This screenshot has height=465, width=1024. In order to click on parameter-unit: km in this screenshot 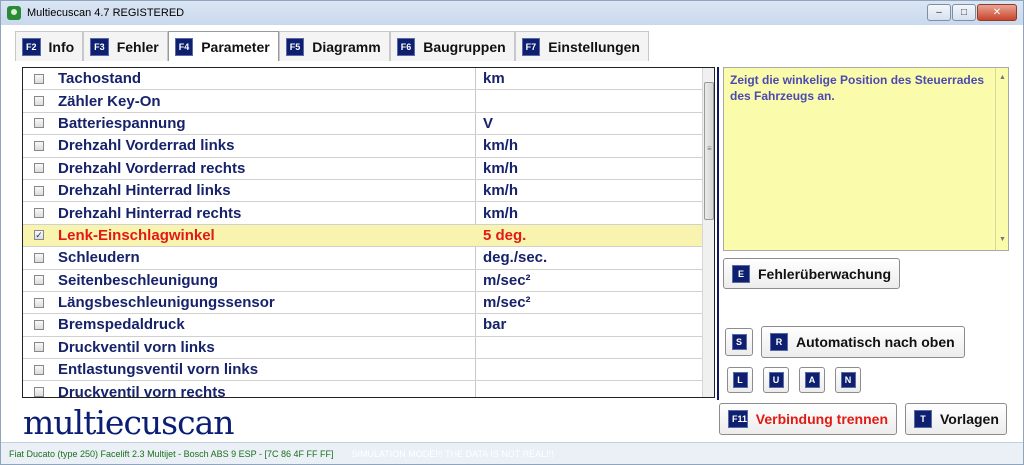, I will do `click(494, 79)`.